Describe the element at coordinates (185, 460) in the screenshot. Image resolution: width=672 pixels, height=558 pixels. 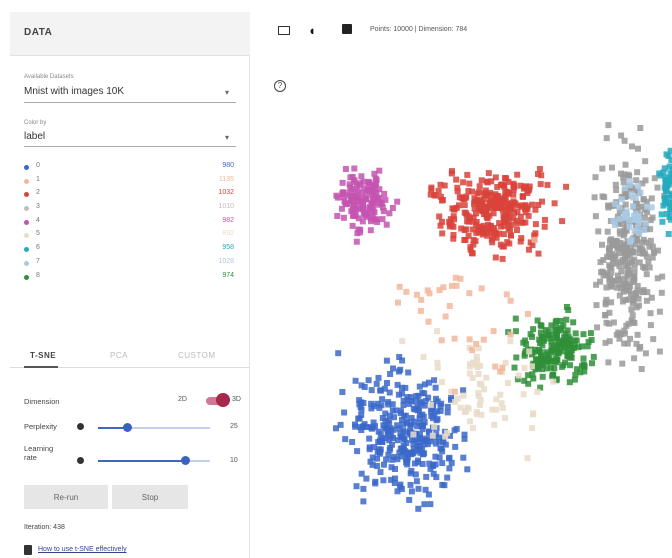
I see `learning-rate-slider-thumb` at that location.